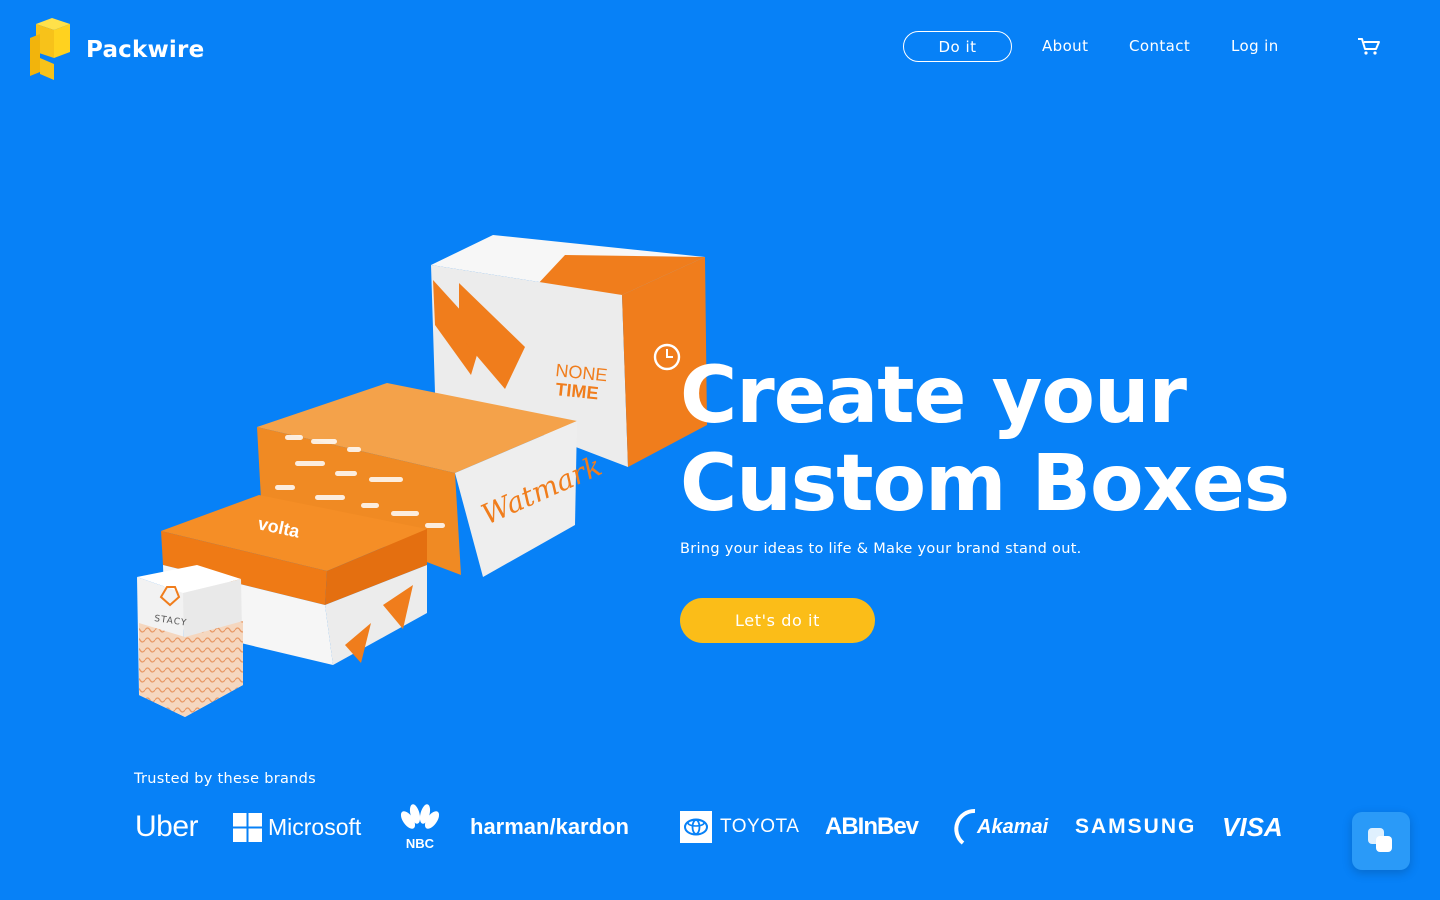 The height and width of the screenshot is (900, 1440). I want to click on box-stacy: STACY, so click(190, 641).